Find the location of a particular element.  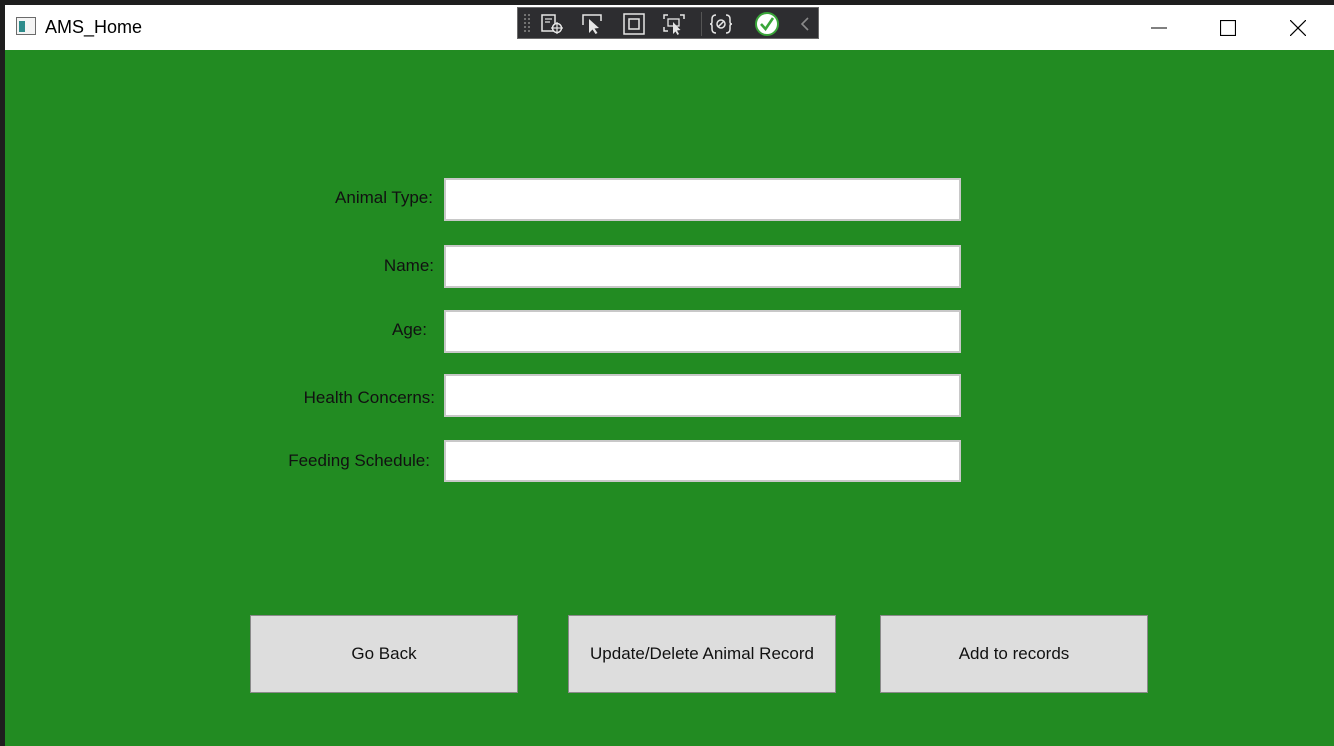

health-concerns-label: Health Concerns: is located at coordinates (369, 397).